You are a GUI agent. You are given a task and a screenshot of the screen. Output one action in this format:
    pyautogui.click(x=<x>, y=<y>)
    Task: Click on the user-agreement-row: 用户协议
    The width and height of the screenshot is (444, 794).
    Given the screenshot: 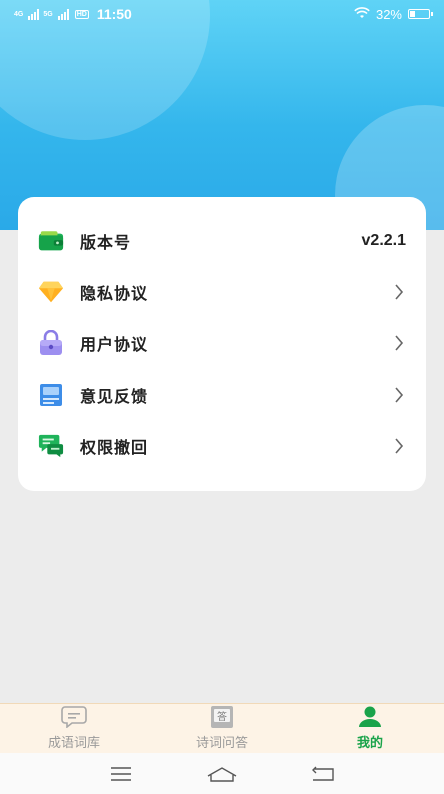 What is the action you would take?
    pyautogui.click(x=222, y=343)
    